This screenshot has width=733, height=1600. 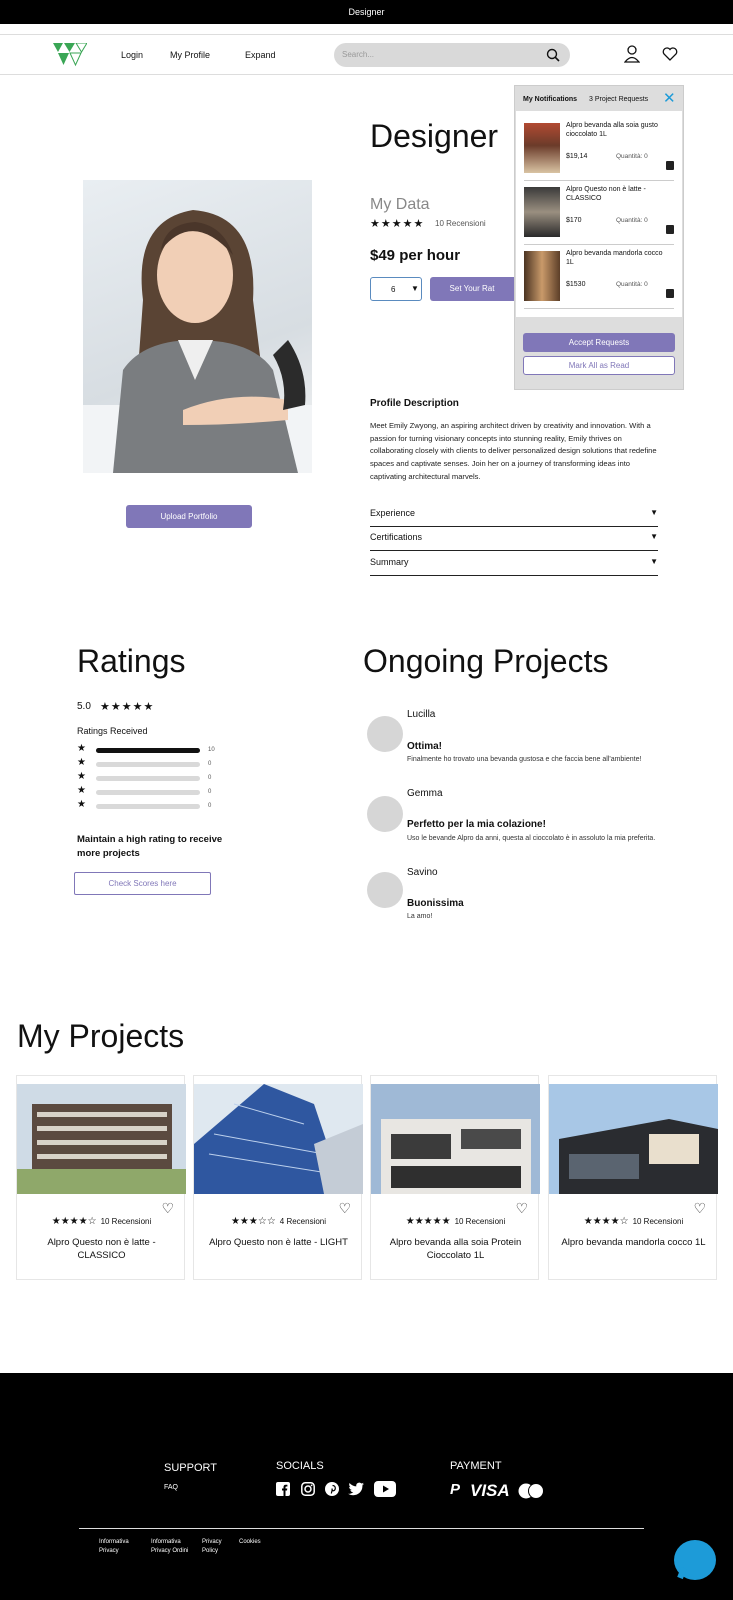 What do you see at coordinates (421, 714) in the screenshot?
I see `reviewer-name: Lucilla` at bounding box center [421, 714].